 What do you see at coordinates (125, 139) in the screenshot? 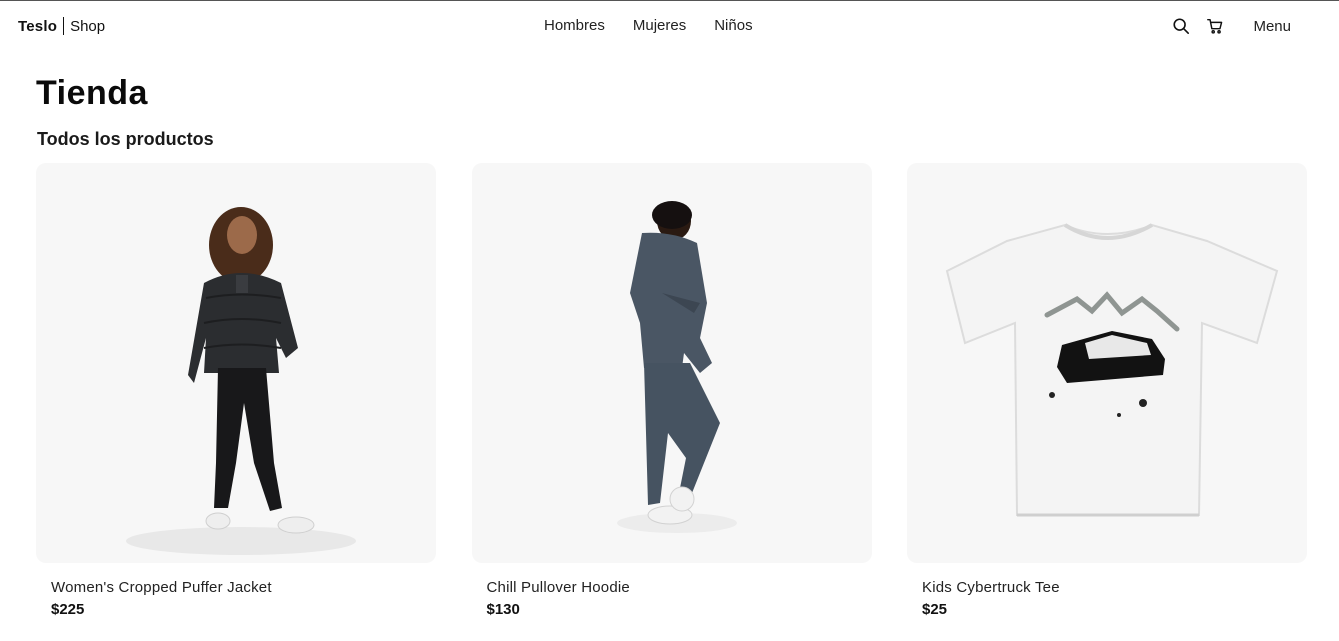
I see `page-subtitle: Todos los productos` at bounding box center [125, 139].